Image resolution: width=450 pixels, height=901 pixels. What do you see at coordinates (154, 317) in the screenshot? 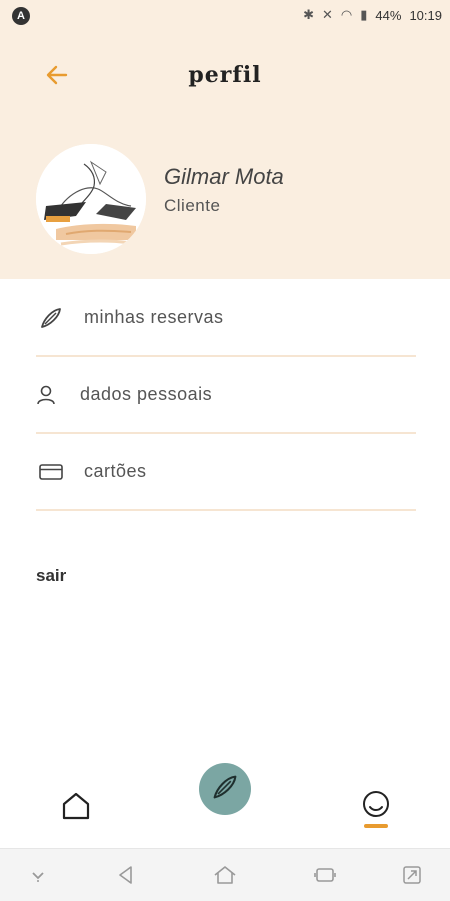
I see `menu-item-label: minhas reservas` at bounding box center [154, 317].